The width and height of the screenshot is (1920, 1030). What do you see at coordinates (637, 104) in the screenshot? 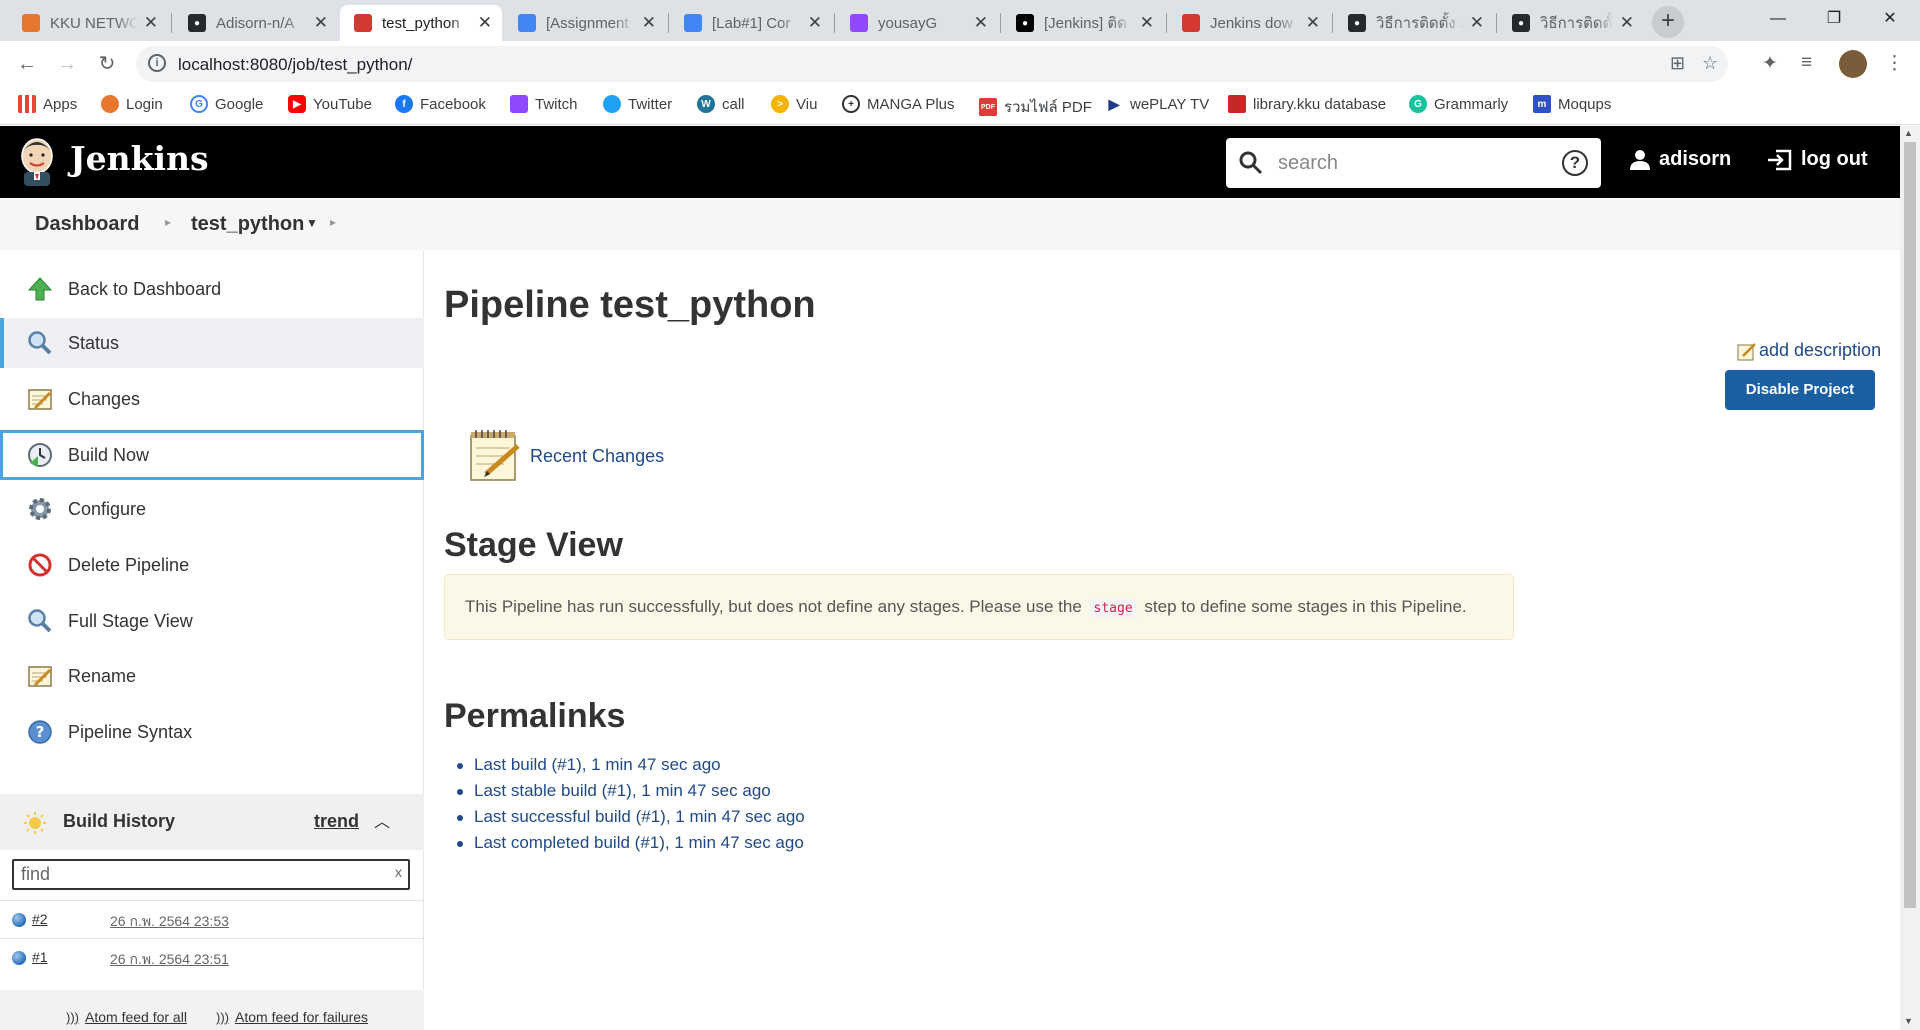
I see `bookmark-twitter: Twitter` at bounding box center [637, 104].